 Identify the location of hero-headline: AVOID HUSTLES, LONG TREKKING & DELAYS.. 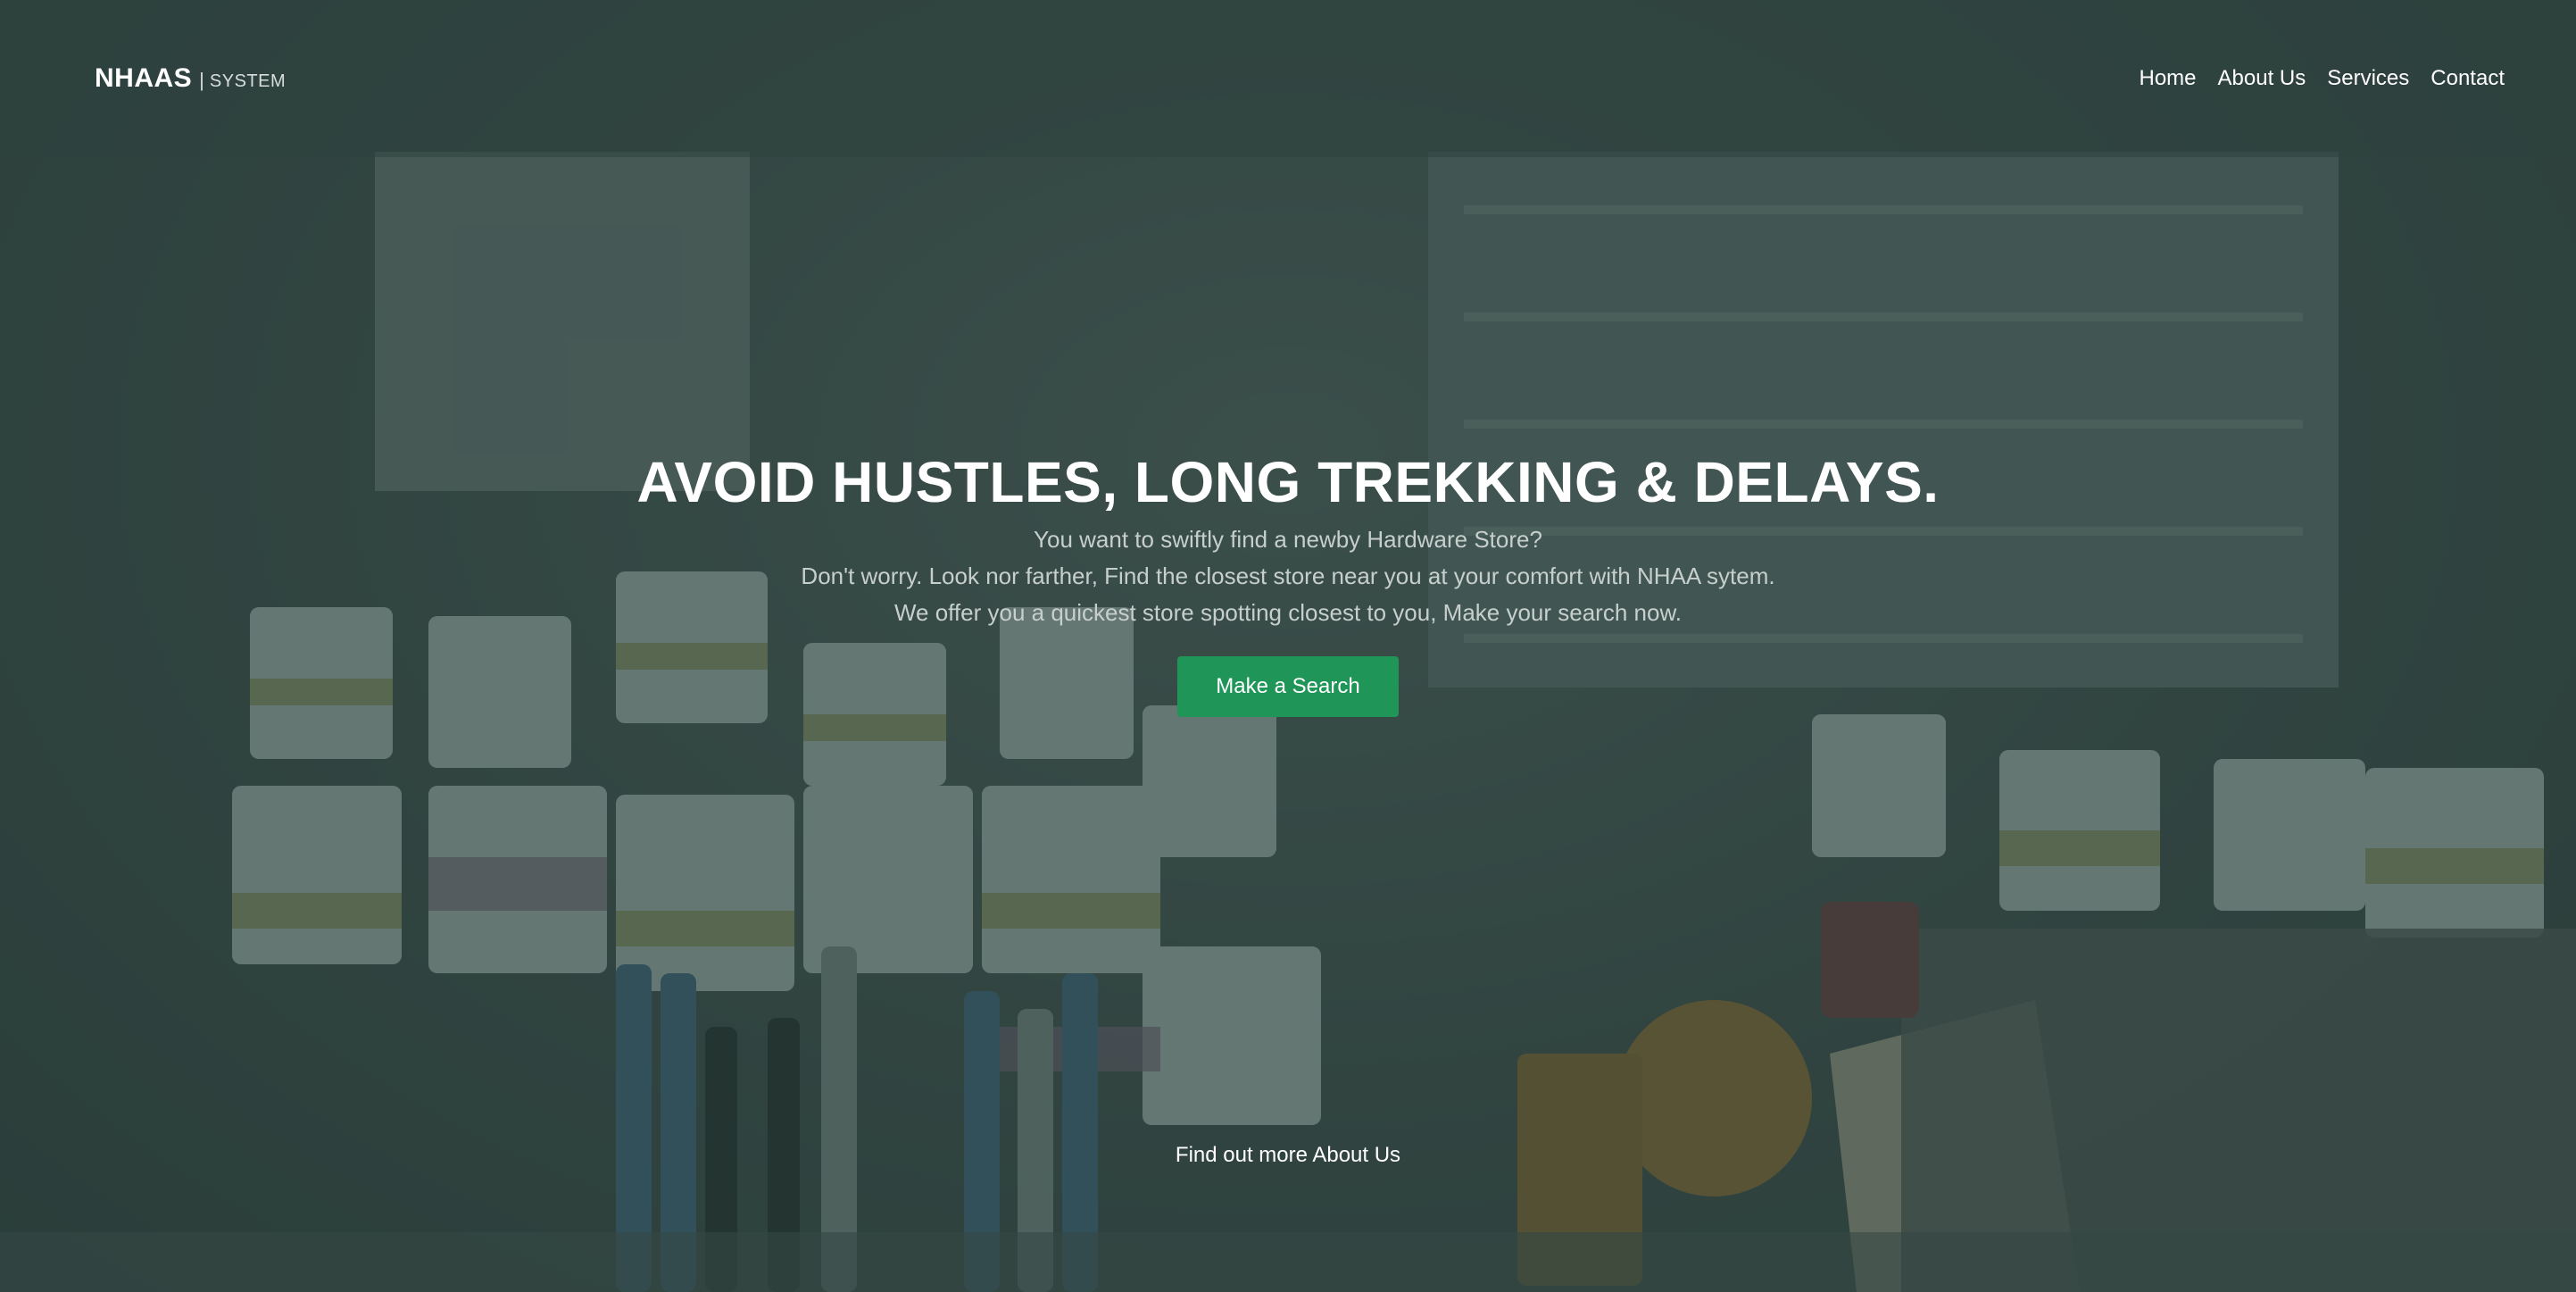
(1288, 482).